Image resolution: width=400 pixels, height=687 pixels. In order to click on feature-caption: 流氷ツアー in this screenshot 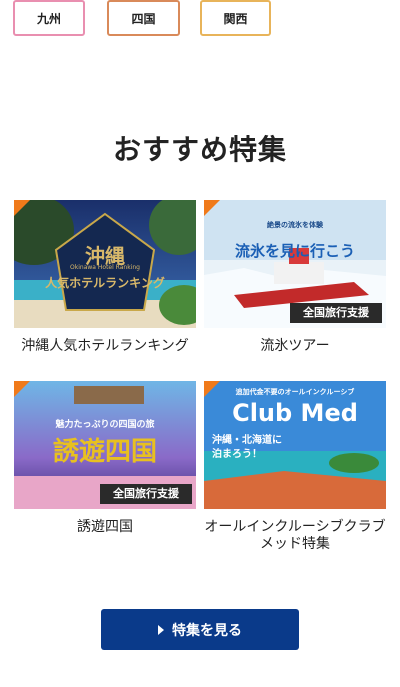, I will do `click(295, 346)`.